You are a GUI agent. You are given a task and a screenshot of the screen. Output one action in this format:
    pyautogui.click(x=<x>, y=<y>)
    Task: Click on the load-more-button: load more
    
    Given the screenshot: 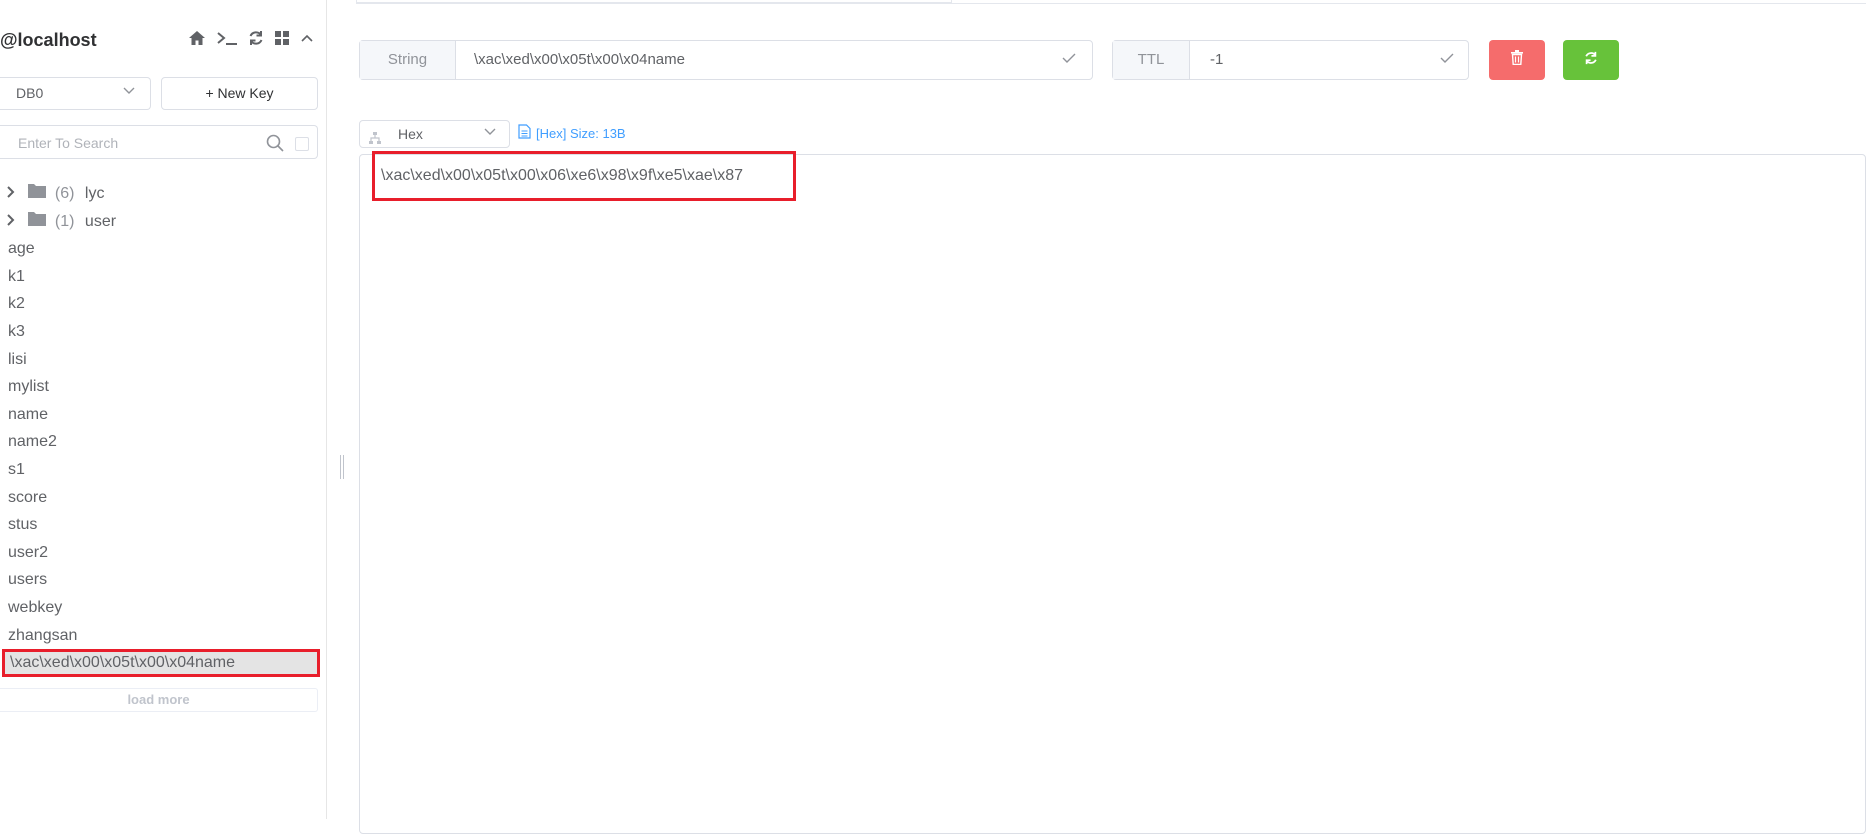 What is the action you would take?
    pyautogui.click(x=159, y=700)
    